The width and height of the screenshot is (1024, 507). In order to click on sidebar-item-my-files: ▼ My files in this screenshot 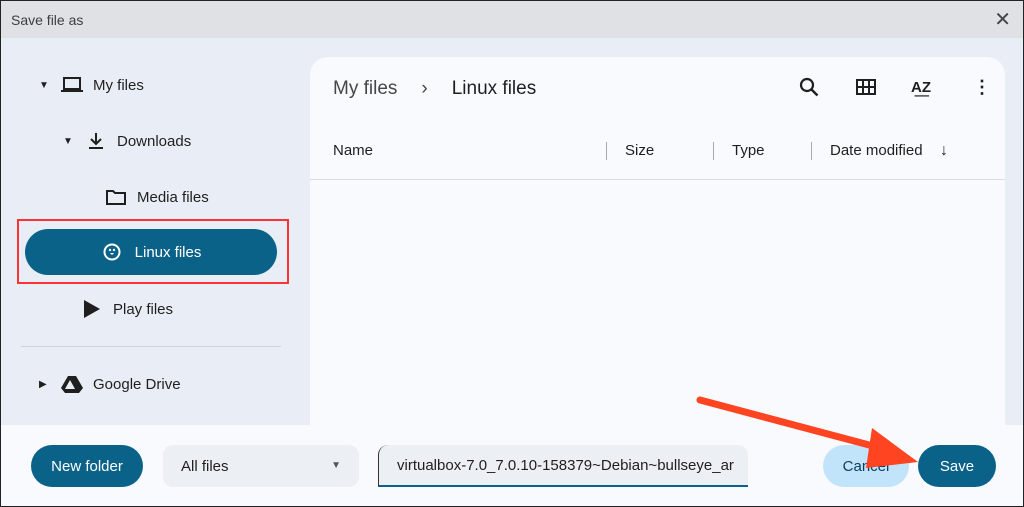, I will do `click(91, 85)`.